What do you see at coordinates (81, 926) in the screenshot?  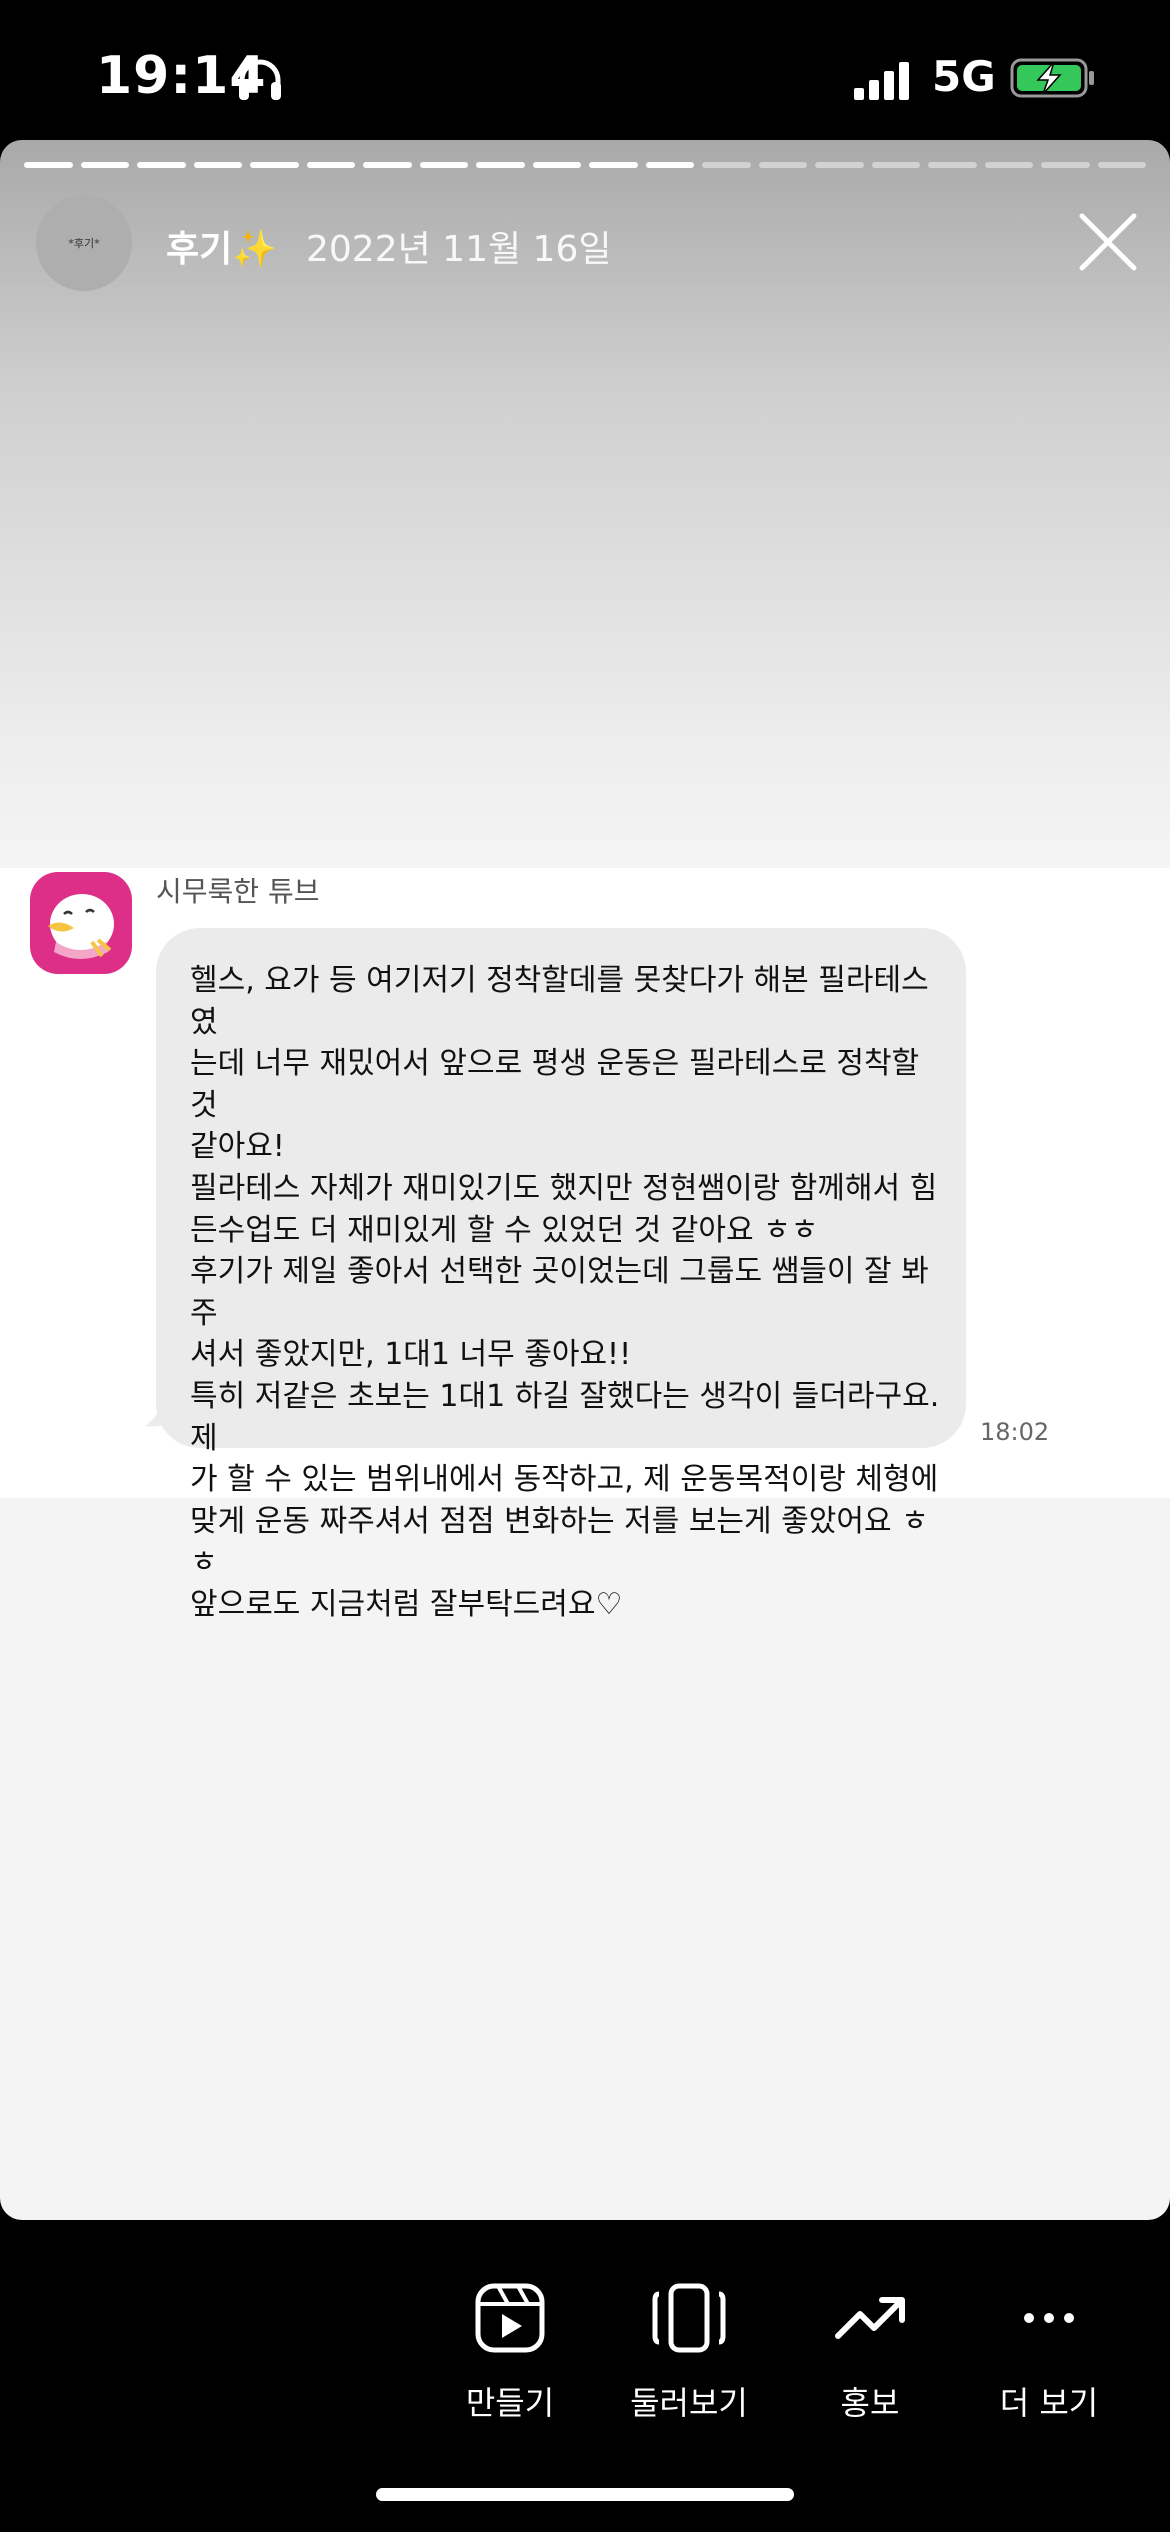 I see `duck-character-icon` at bounding box center [81, 926].